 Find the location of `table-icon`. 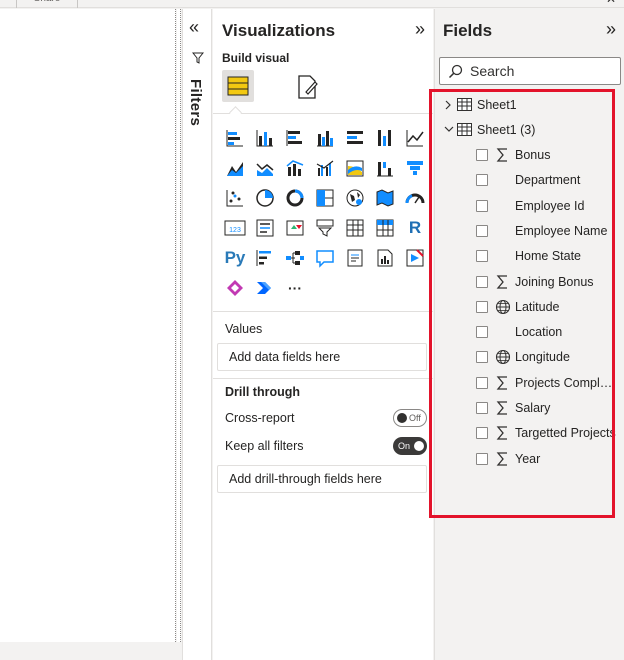

table-icon is located at coordinates (355, 228).